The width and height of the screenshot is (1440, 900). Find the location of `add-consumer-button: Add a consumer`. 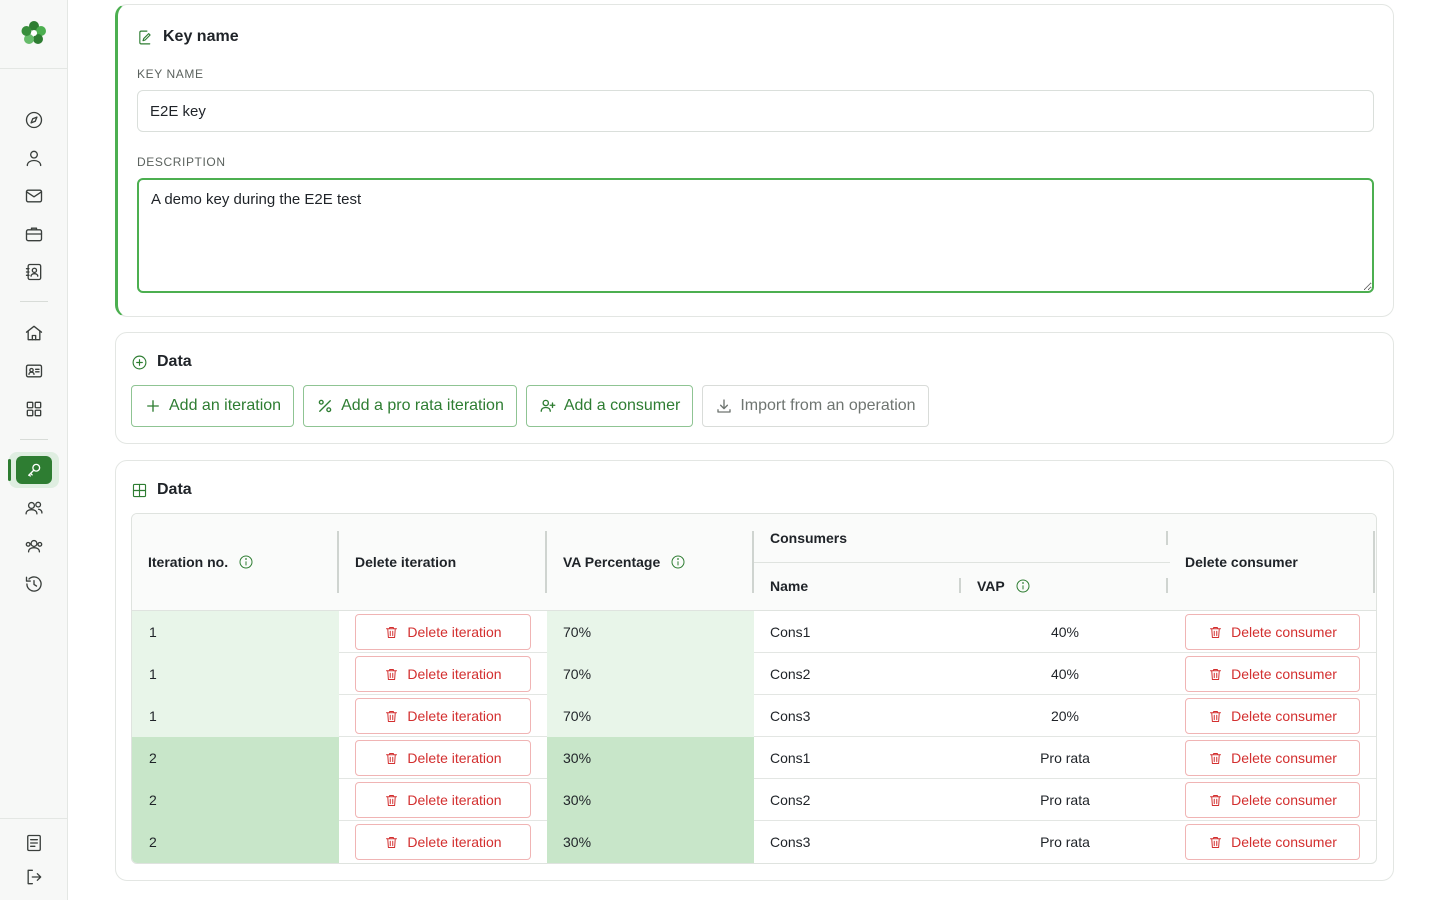

add-consumer-button: Add a consumer is located at coordinates (609, 406).